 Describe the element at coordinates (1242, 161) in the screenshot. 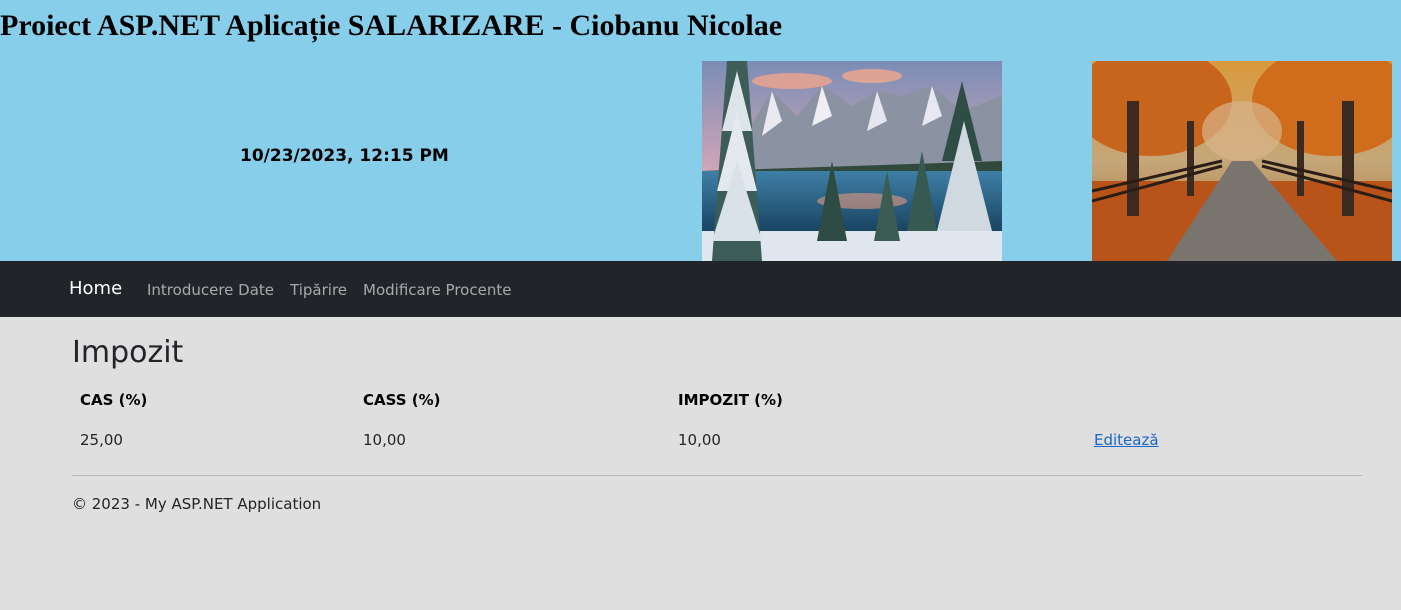

I see `autumn-road-image` at that location.